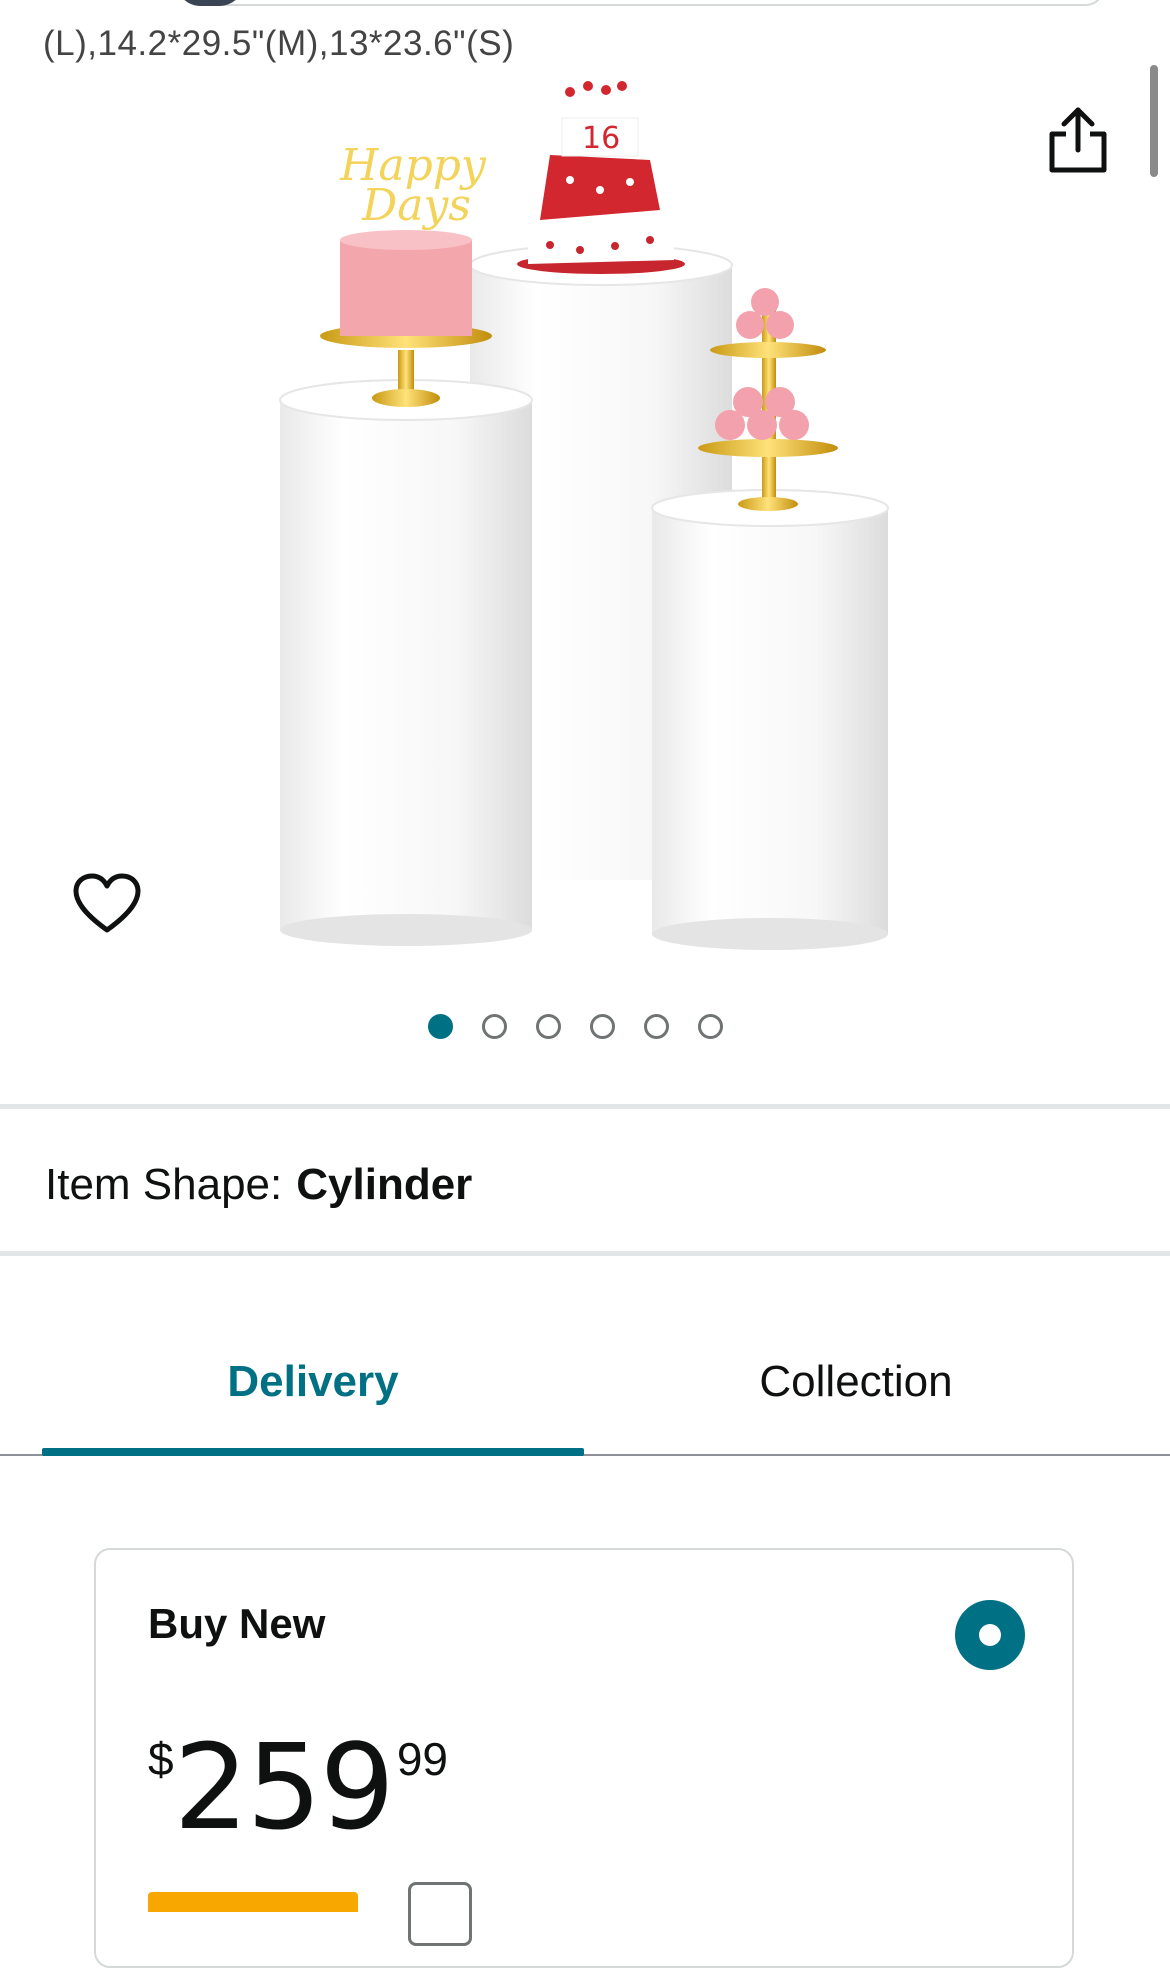 This screenshot has width=1170, height=1968. I want to click on option-checkbox, so click(440, 1914).